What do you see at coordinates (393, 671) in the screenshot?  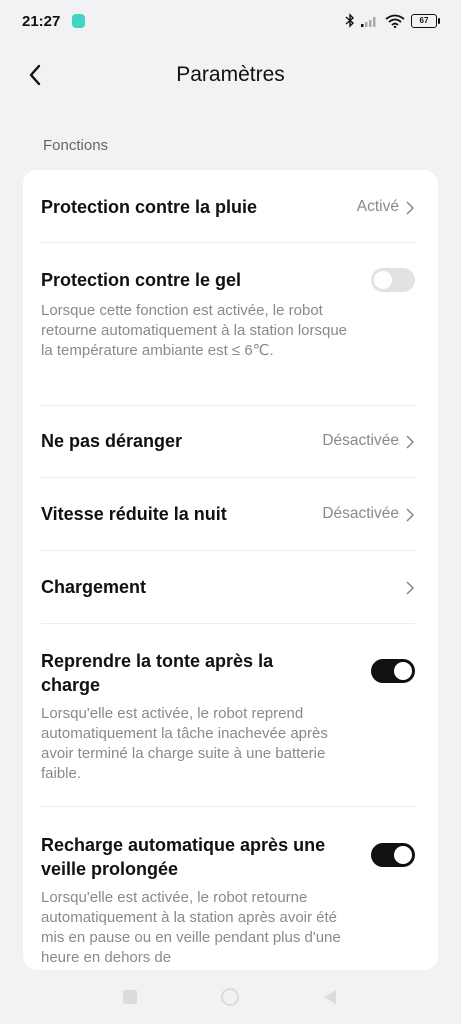 I see `resume-mowing-toggle` at bounding box center [393, 671].